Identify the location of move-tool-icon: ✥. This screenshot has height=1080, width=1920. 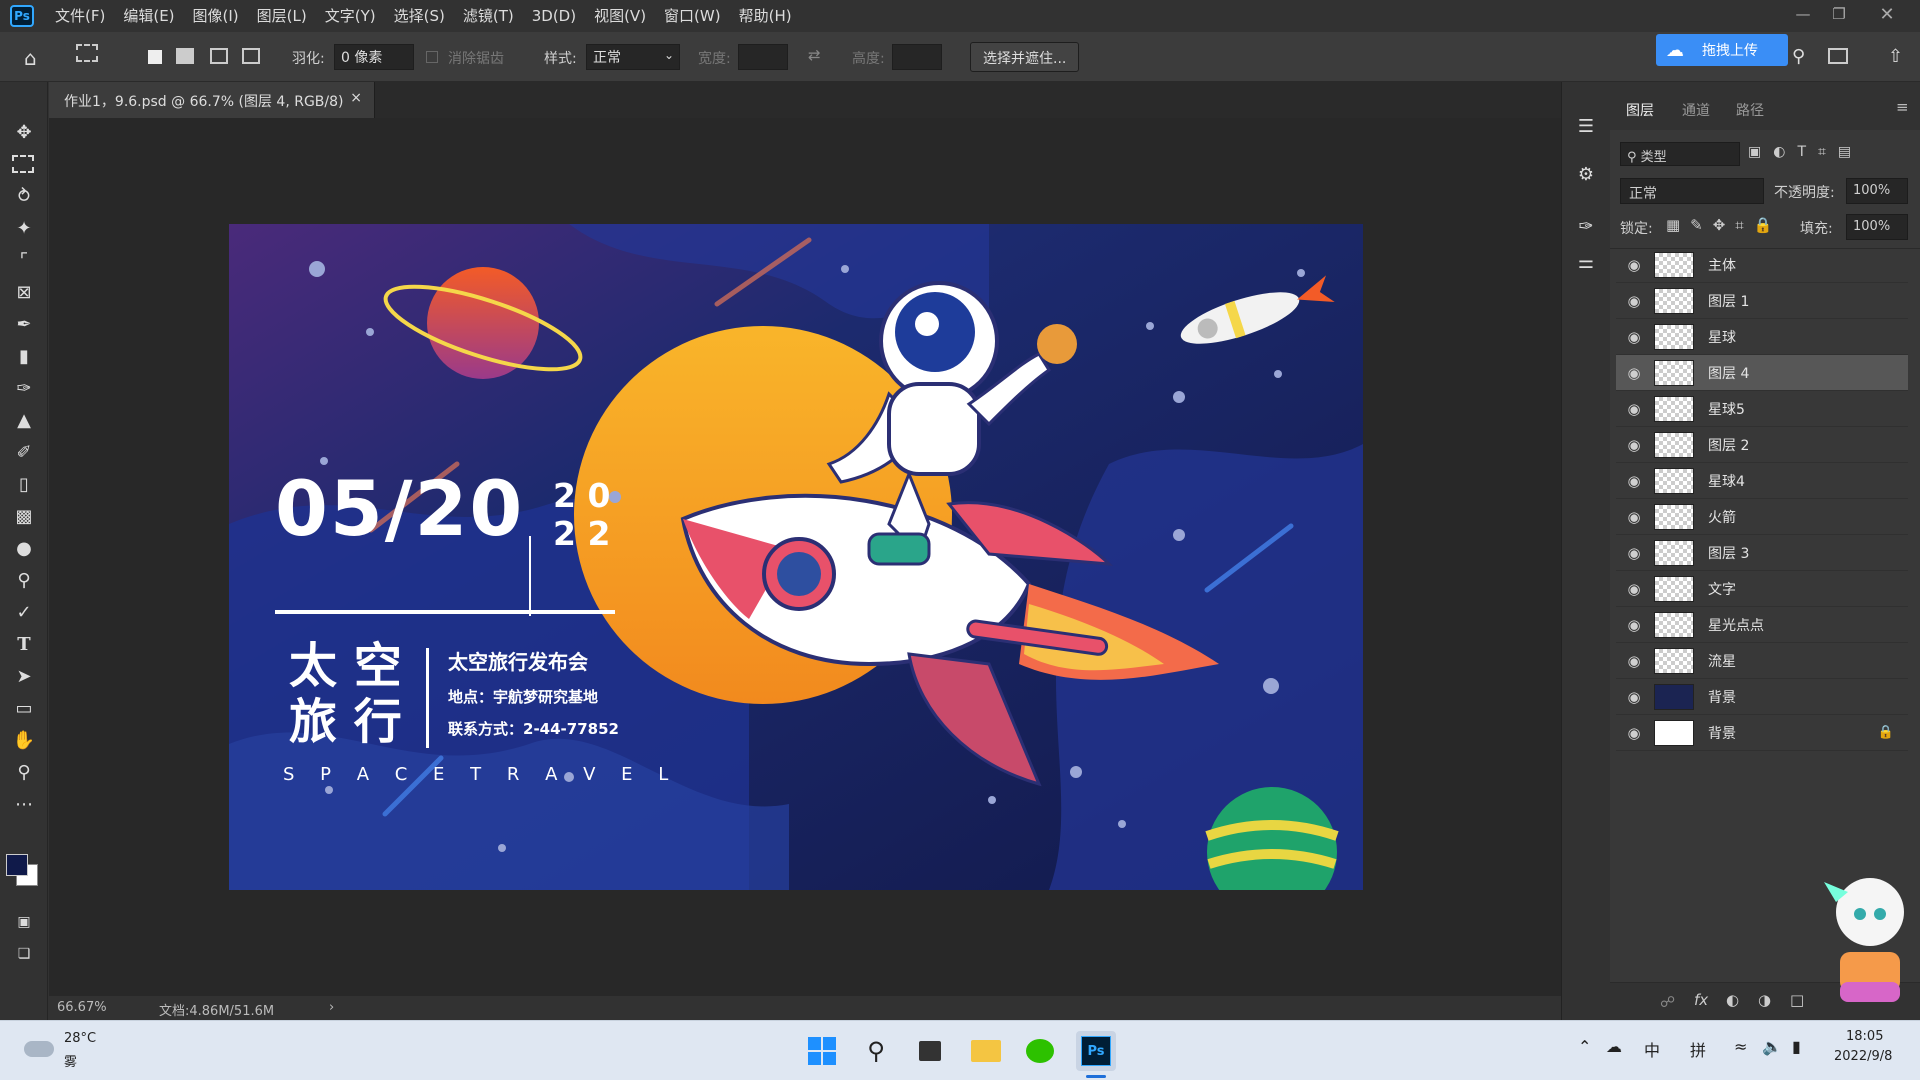
(24, 132).